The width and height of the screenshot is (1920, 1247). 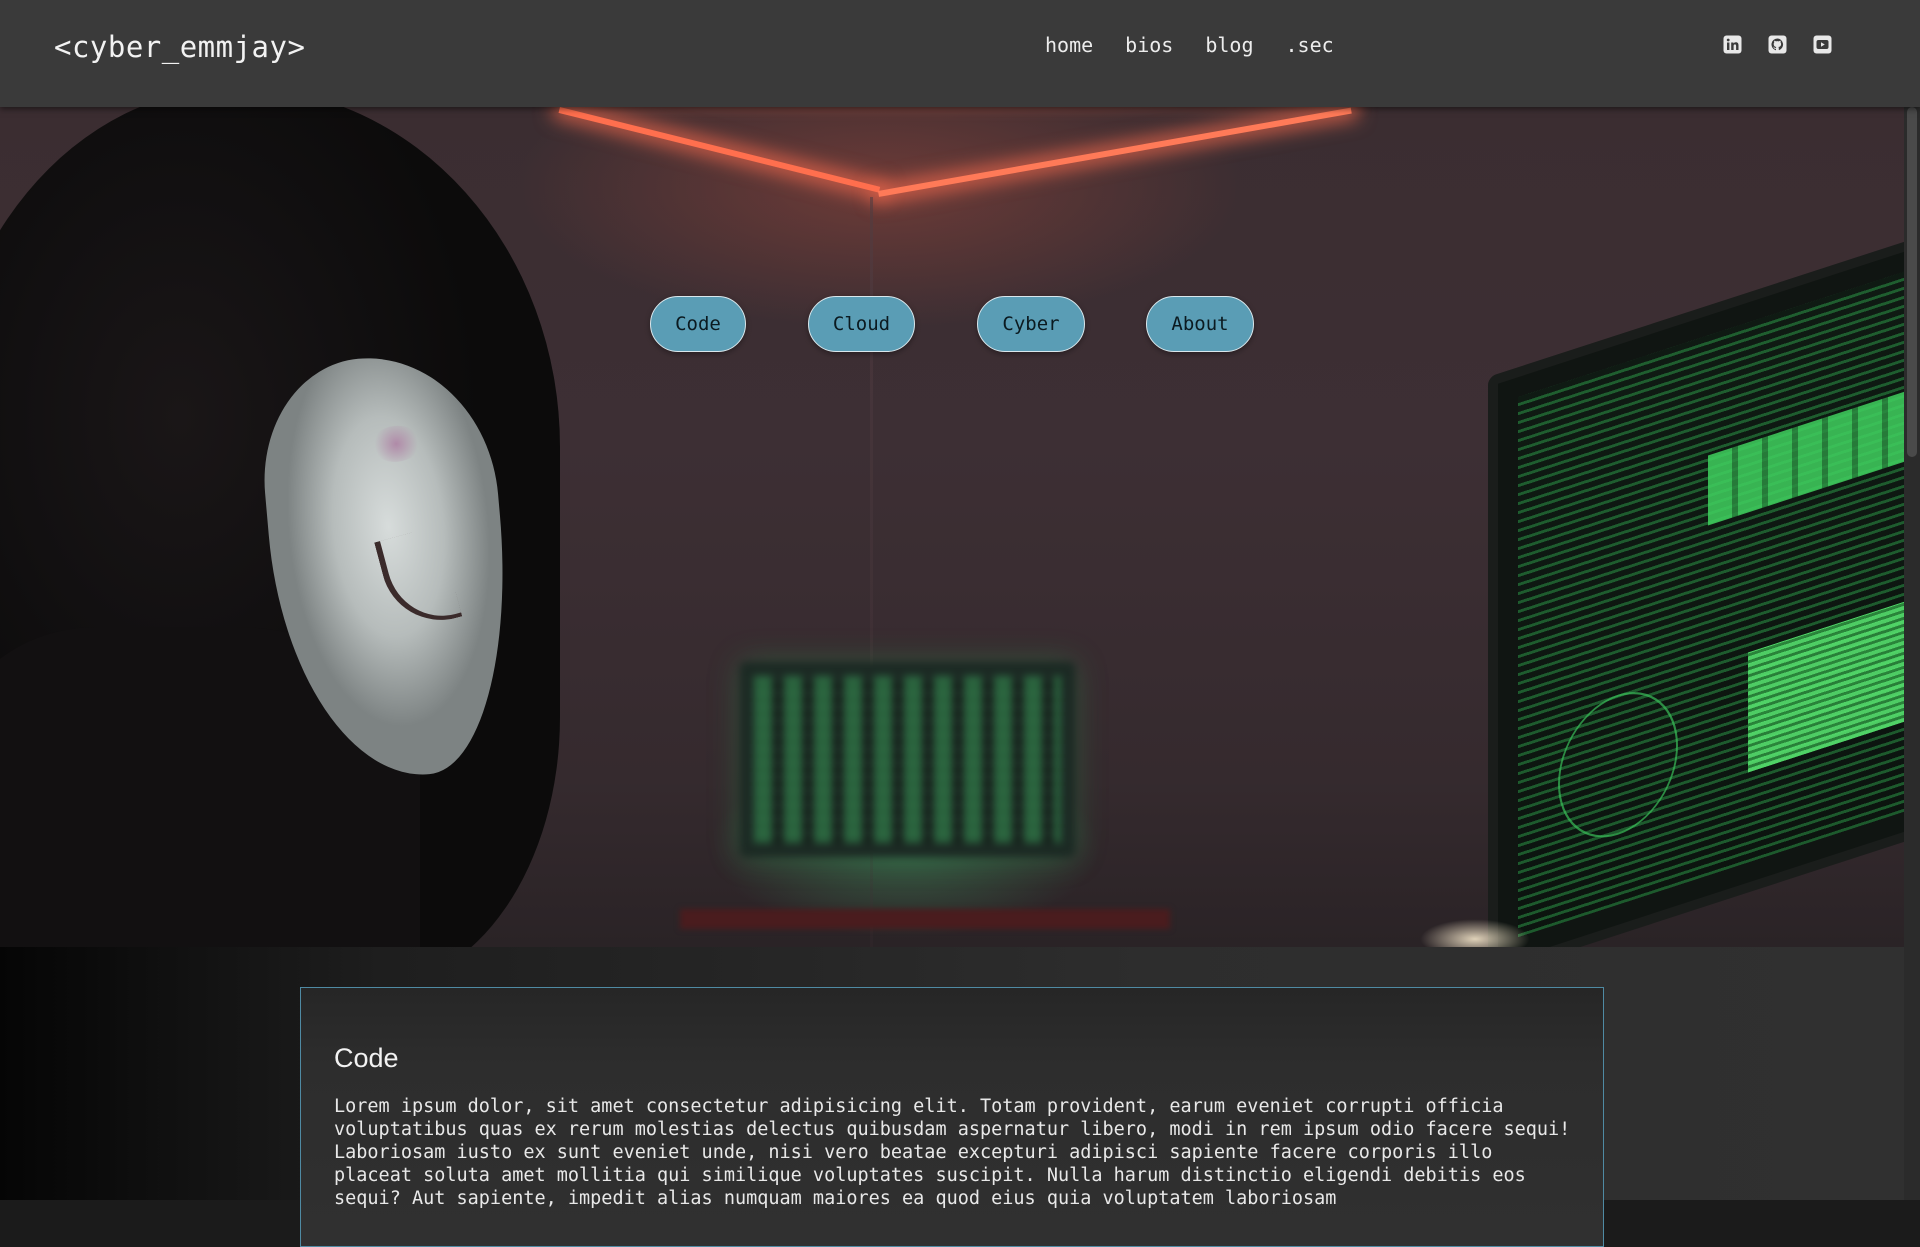 I want to click on code-button: Code, so click(x=698, y=324).